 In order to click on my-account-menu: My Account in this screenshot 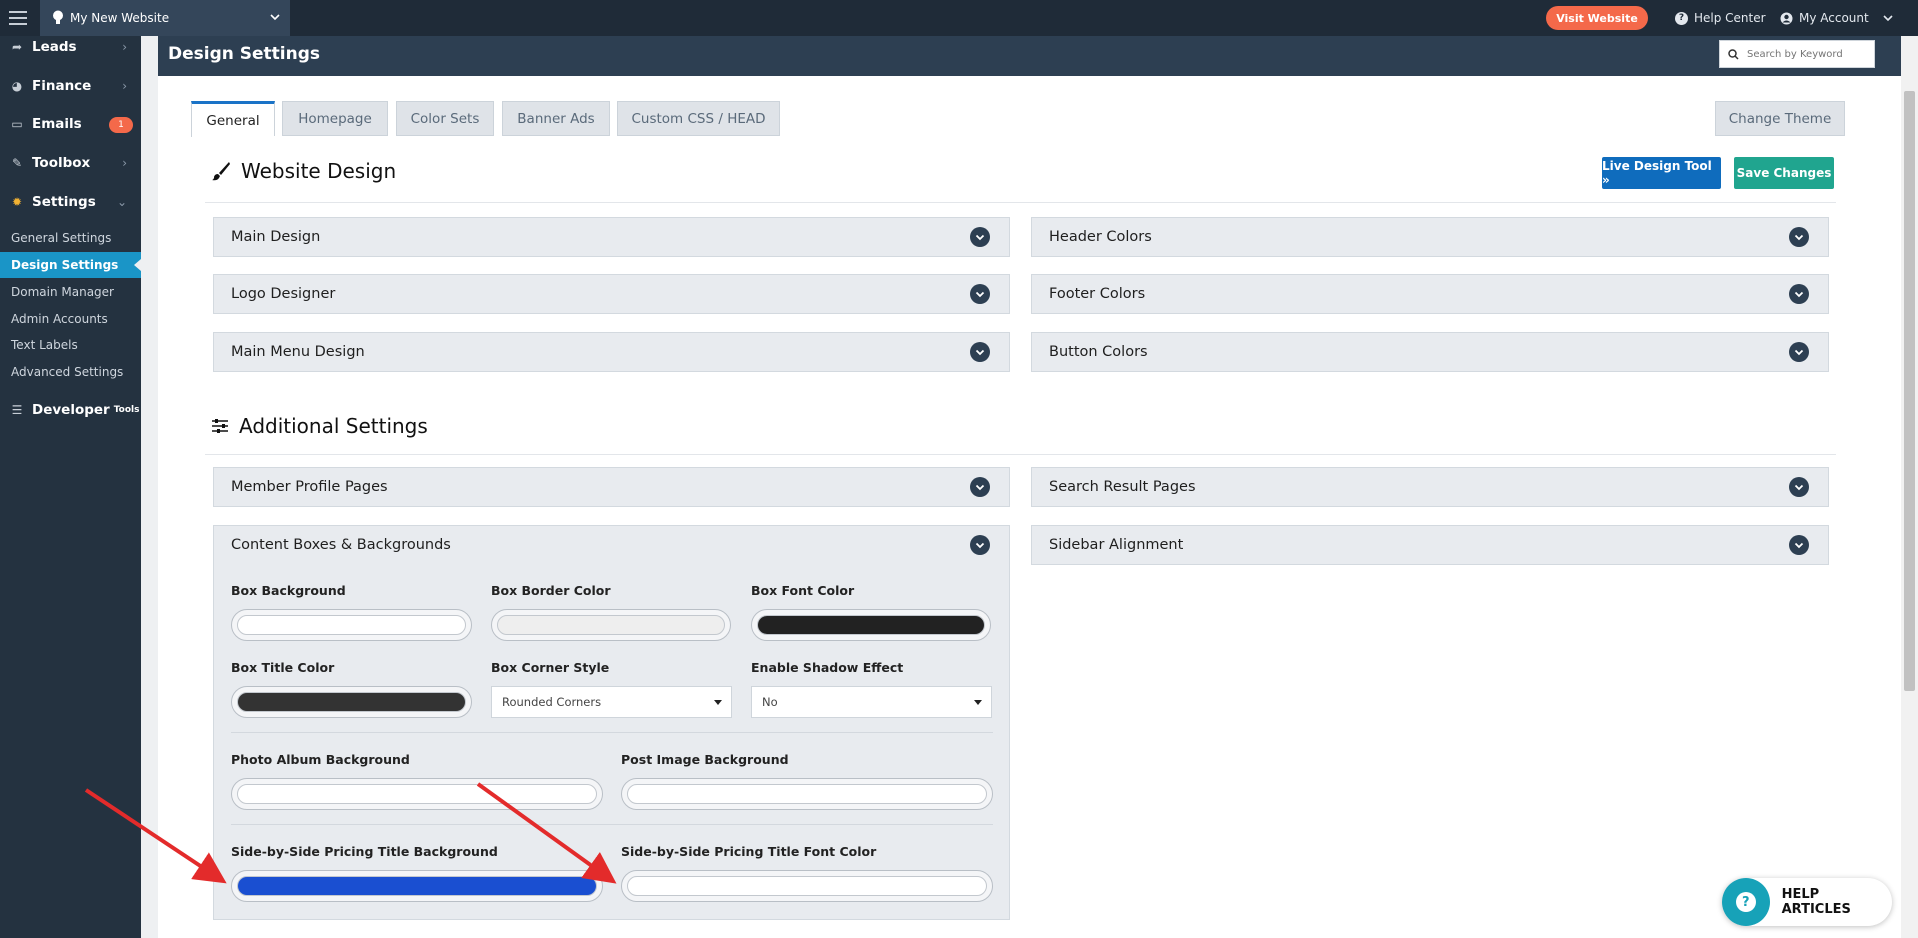, I will do `click(1836, 18)`.